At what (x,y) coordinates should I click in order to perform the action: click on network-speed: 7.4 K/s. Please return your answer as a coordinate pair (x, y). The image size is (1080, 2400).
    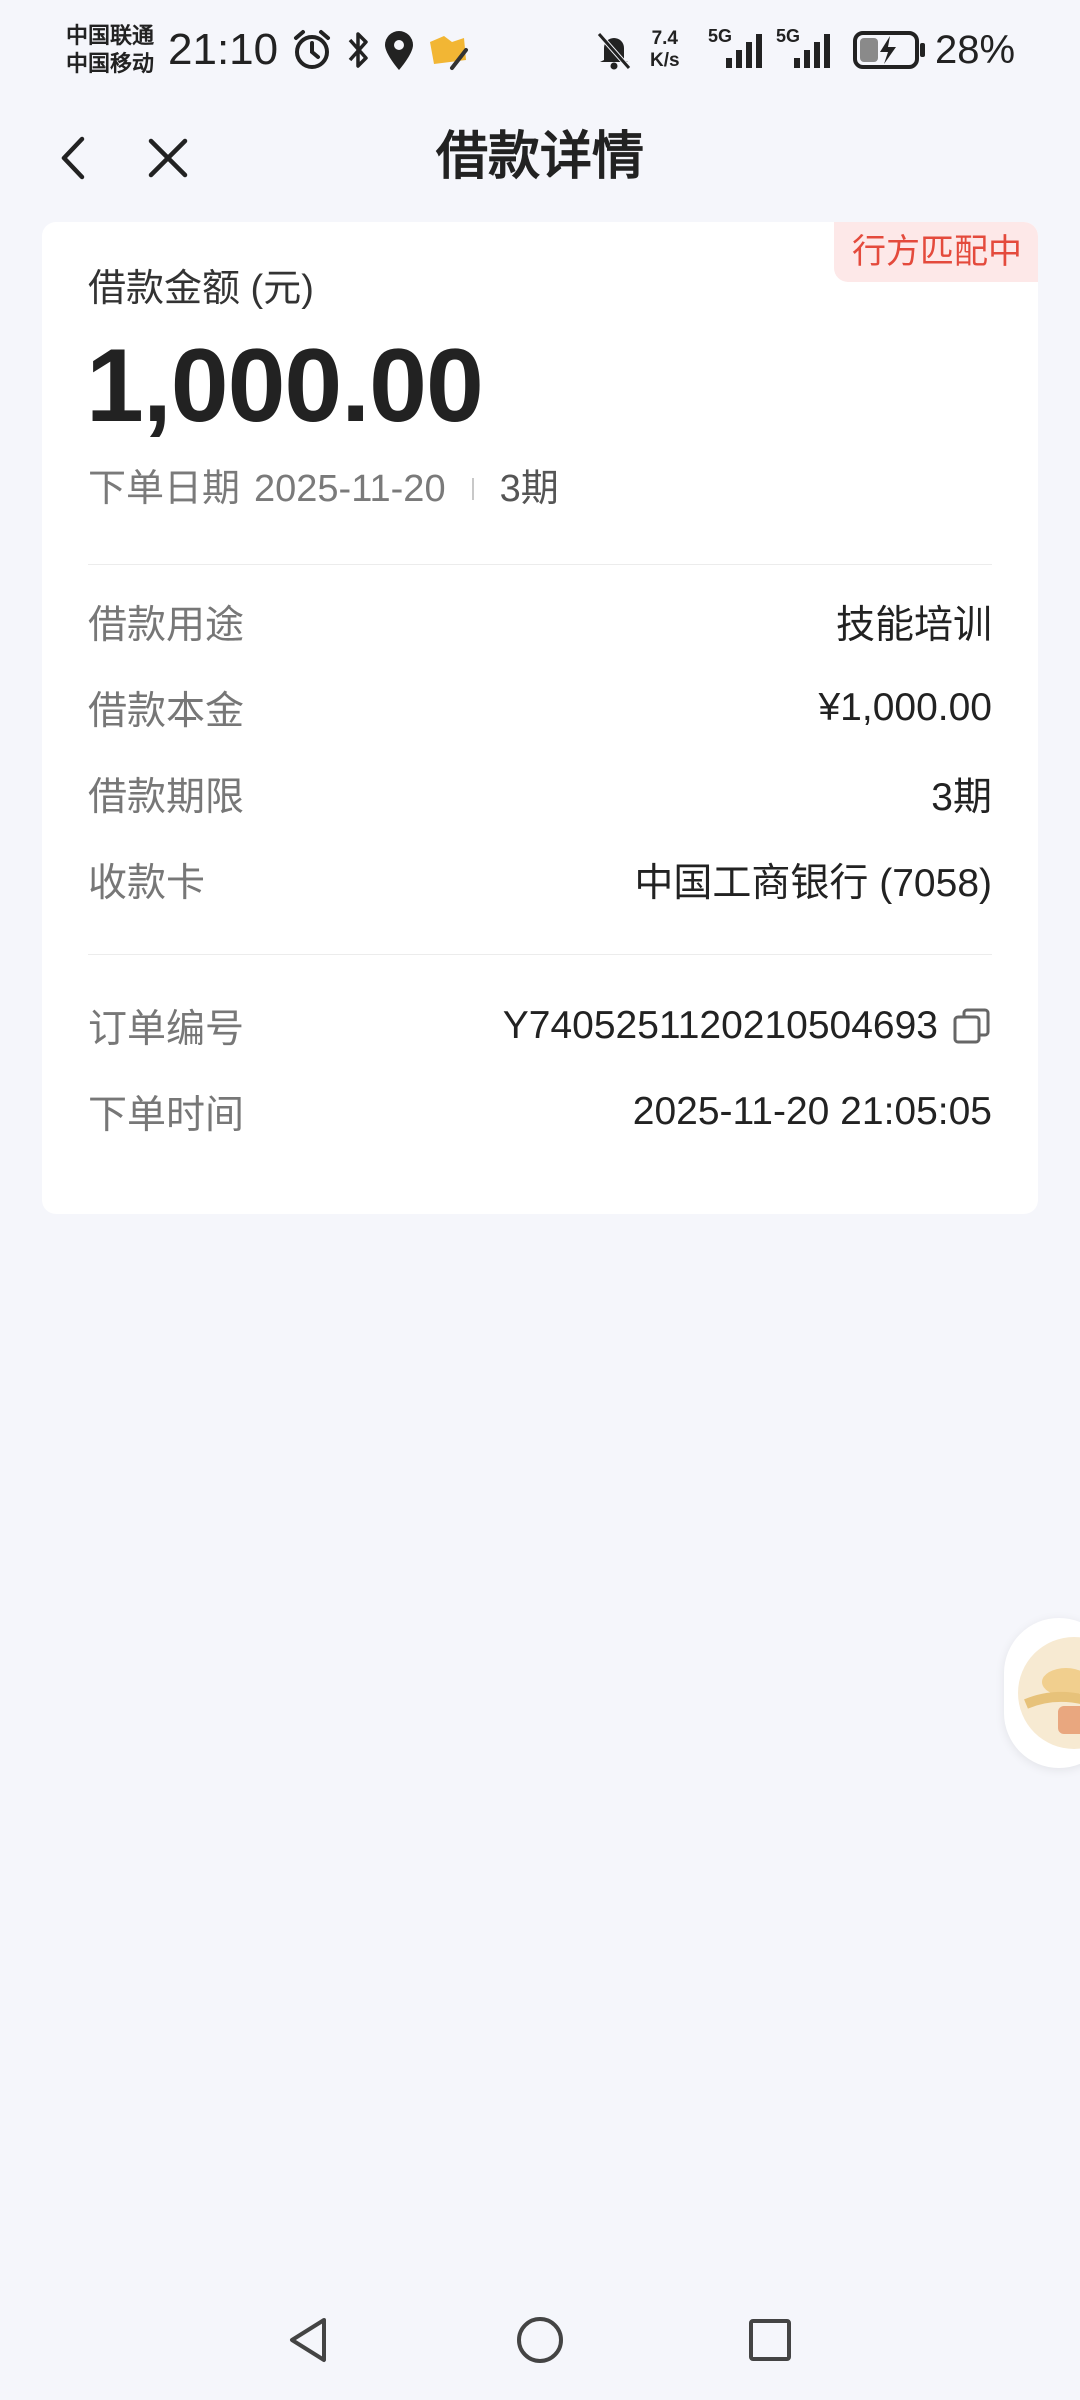
    Looking at the image, I should click on (665, 49).